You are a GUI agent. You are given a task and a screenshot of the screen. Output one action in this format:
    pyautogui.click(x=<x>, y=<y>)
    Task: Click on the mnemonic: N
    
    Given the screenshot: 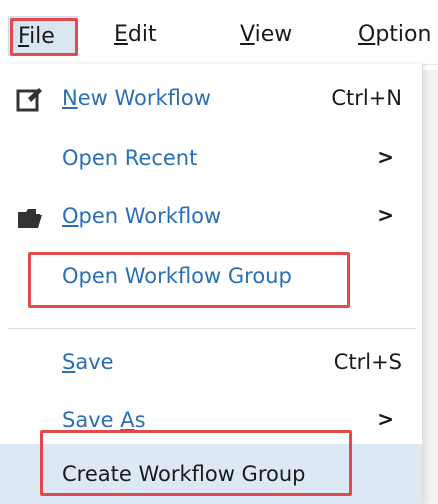 What is the action you would take?
    pyautogui.click(x=70, y=98)
    